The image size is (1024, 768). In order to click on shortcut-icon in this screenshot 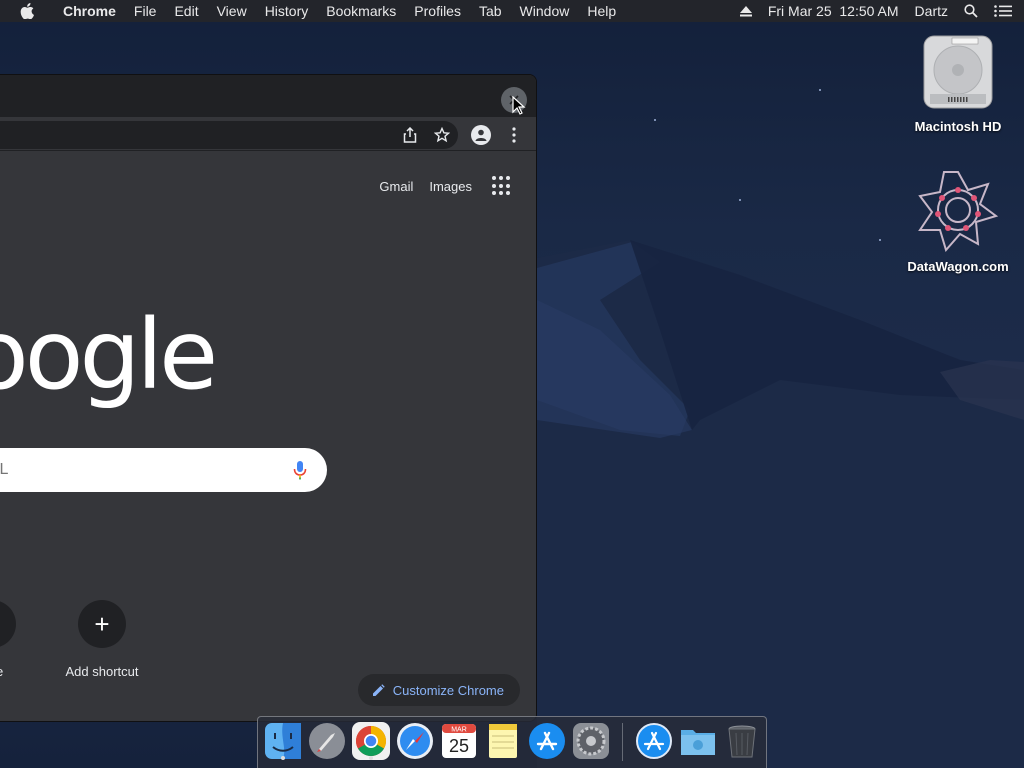, I will do `click(8, 624)`.